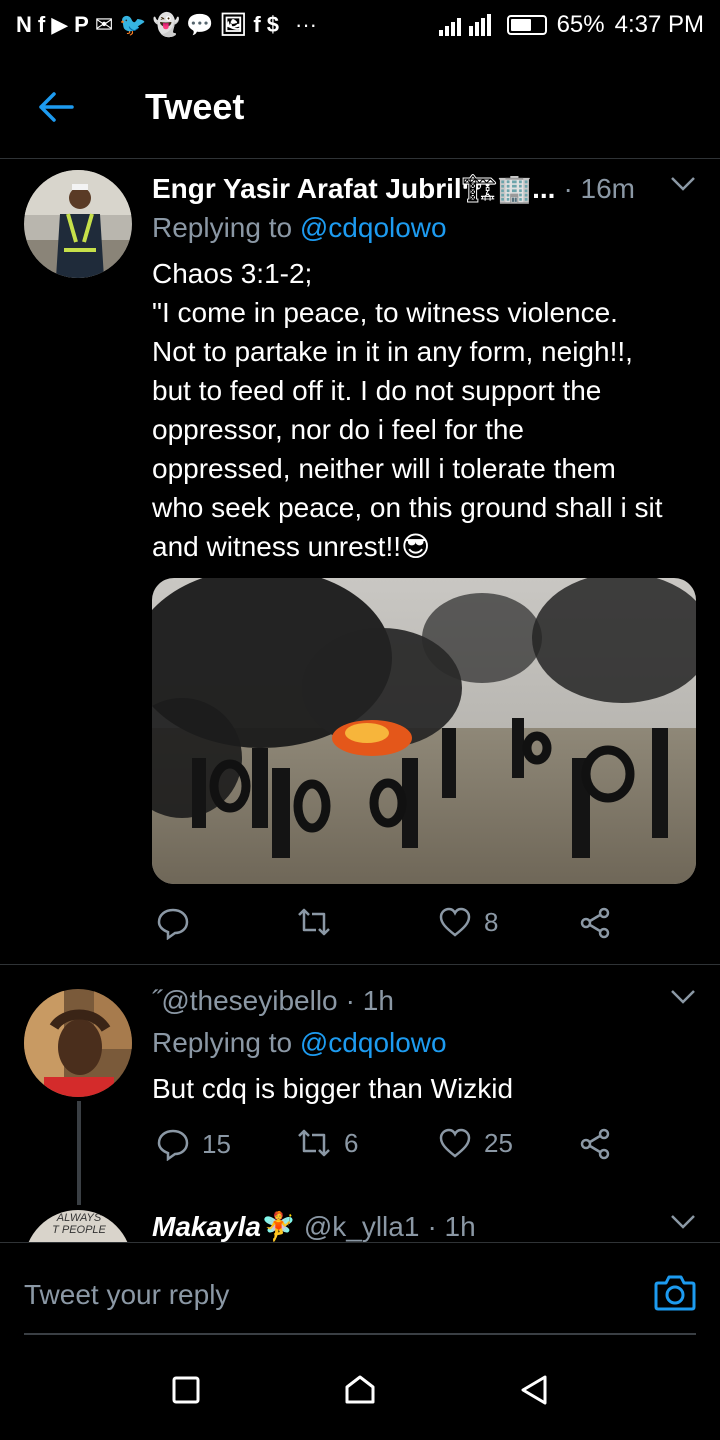 The image size is (720, 1440). I want to click on app-icon-p: P, so click(81, 24).